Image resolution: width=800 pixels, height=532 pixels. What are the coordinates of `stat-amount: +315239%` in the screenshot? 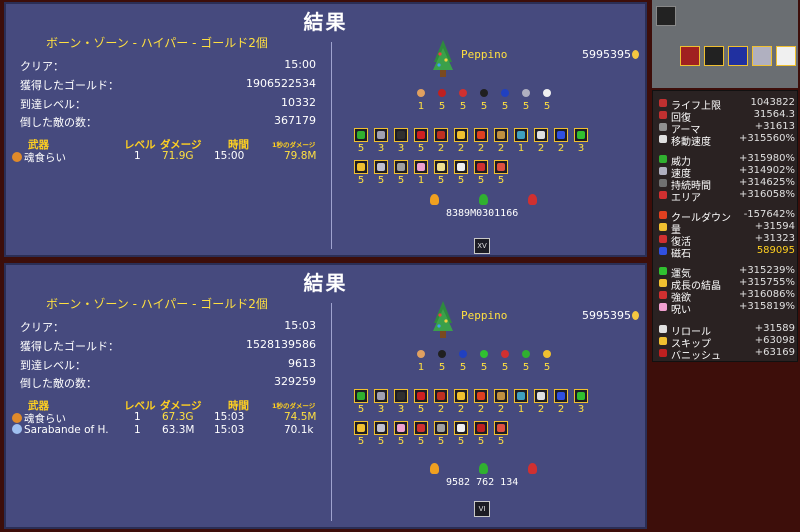 It's located at (766, 270).